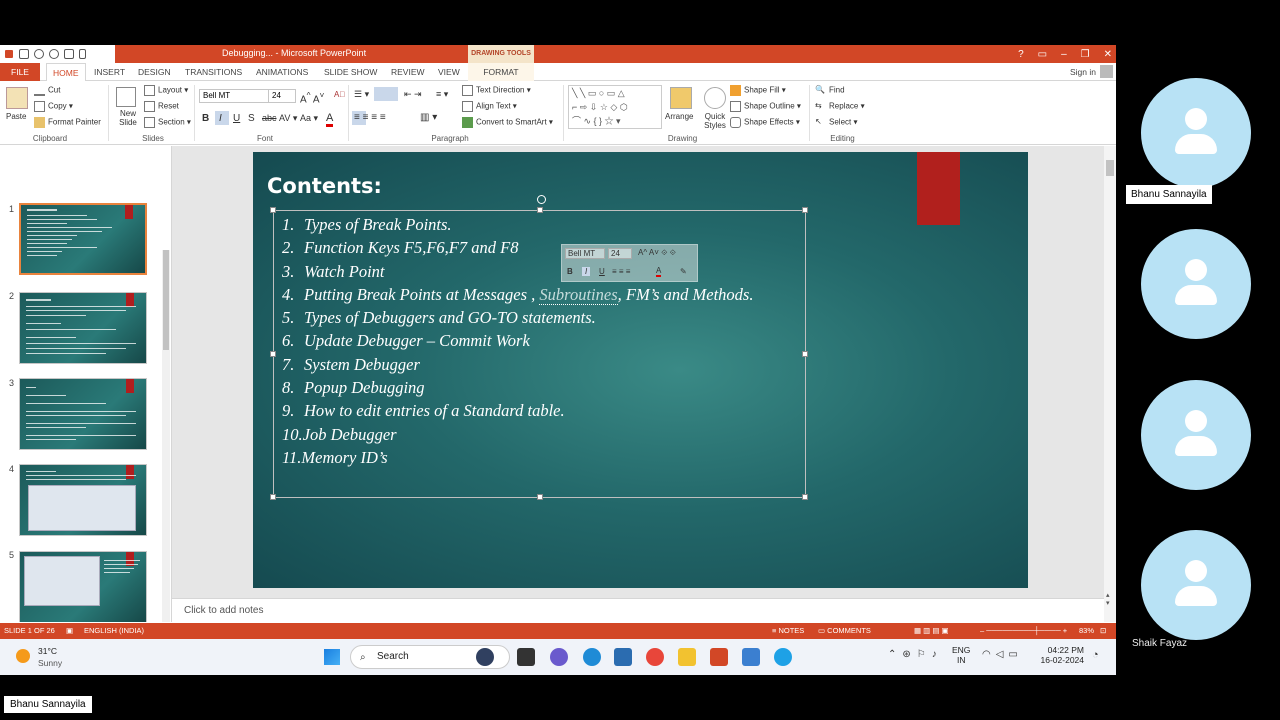 This screenshot has width=1280, height=720. Describe the element at coordinates (251, 118) in the screenshot. I see `shadow-button: S` at that location.